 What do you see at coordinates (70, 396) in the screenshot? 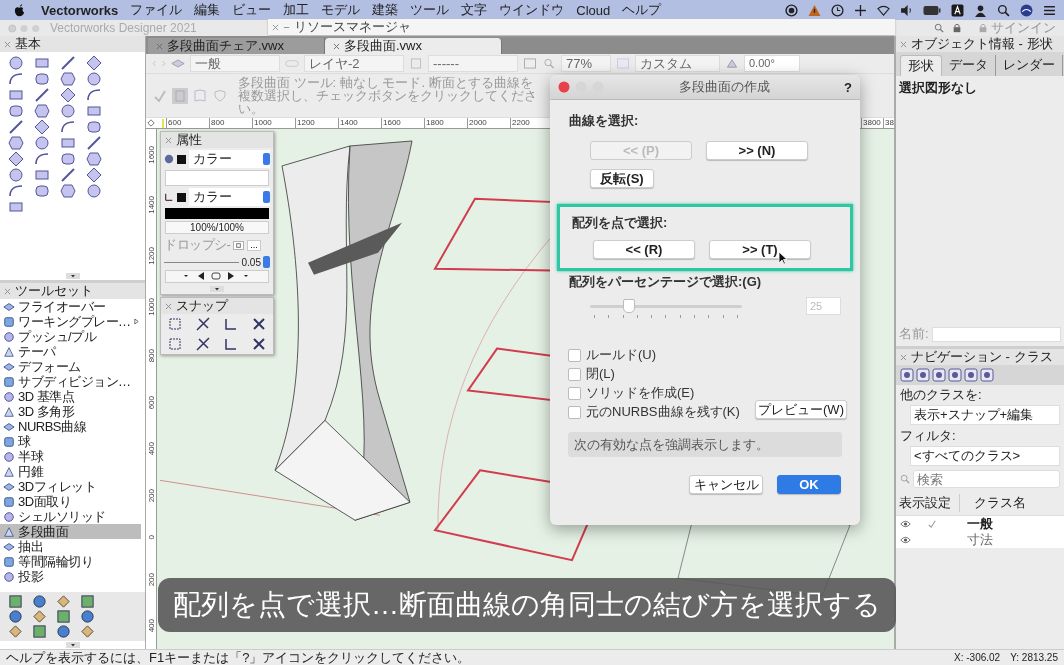
I see `toolset-item: 3D 基準点` at bounding box center [70, 396].